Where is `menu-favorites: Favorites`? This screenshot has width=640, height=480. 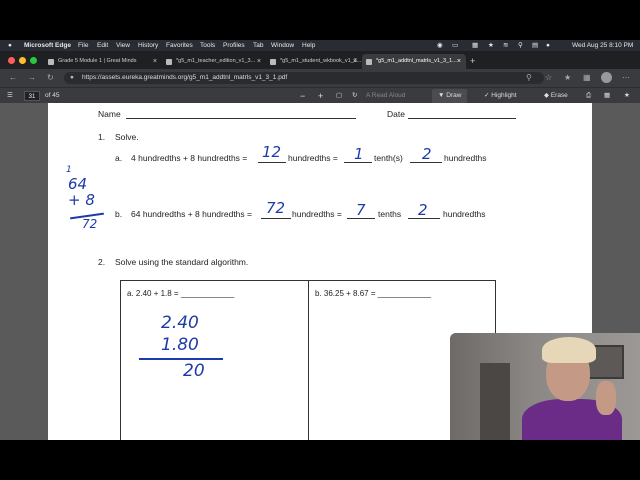 menu-favorites: Favorites is located at coordinates (179, 45).